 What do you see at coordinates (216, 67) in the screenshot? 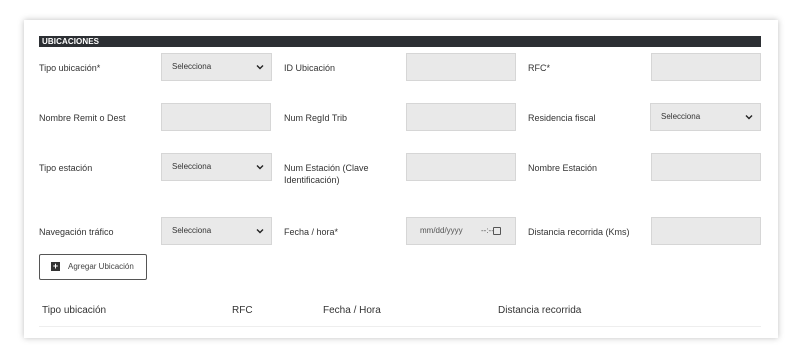
I see `tipo-ubicacion-select: Selecciona` at bounding box center [216, 67].